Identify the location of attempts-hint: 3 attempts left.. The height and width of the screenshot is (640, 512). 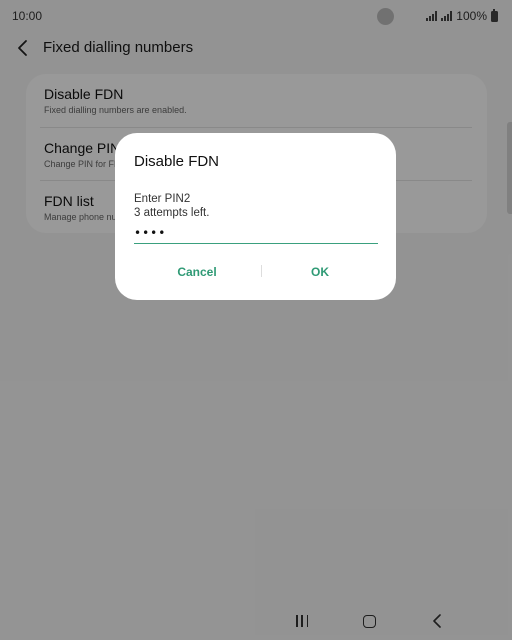
(172, 213).